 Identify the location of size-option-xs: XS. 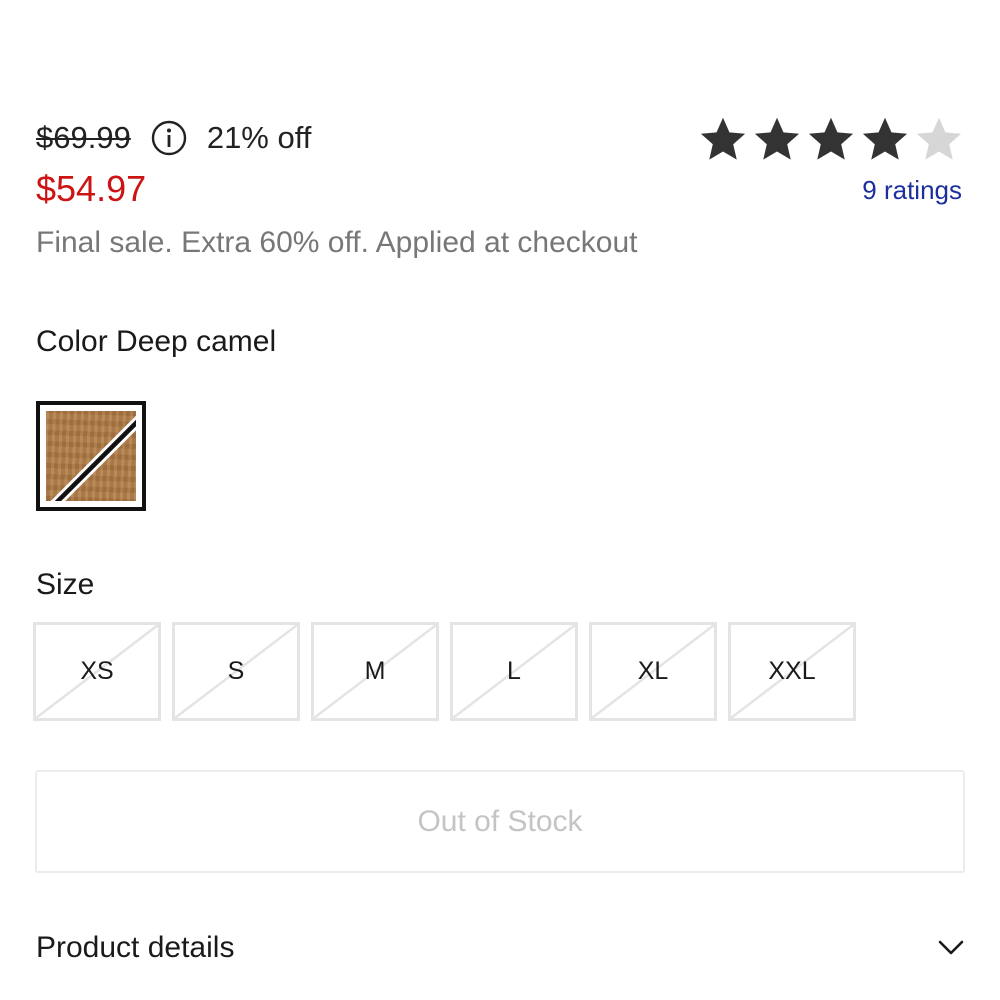
(97, 671).